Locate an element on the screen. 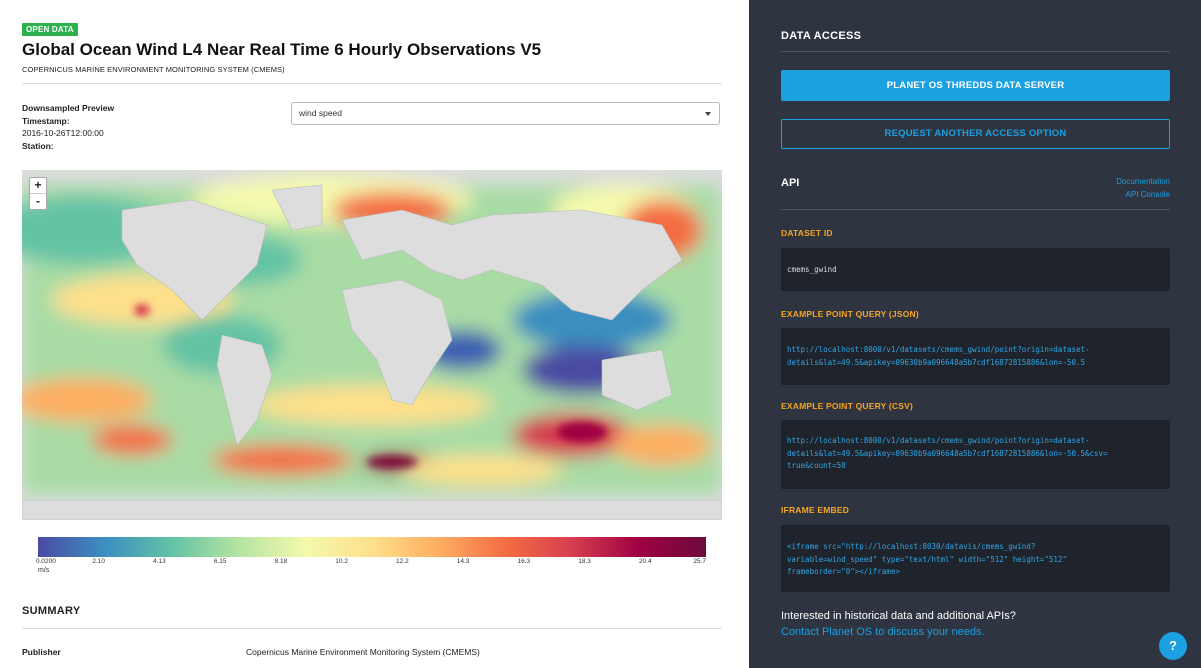  colorbar-tick: 6.15 is located at coordinates (220, 561).